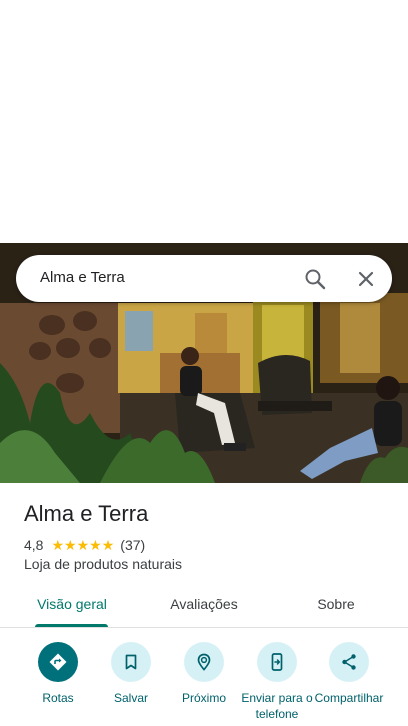 The image size is (408, 726). I want to click on tab-bar: Visão geral Avaliações Sobre, so click(204, 608).